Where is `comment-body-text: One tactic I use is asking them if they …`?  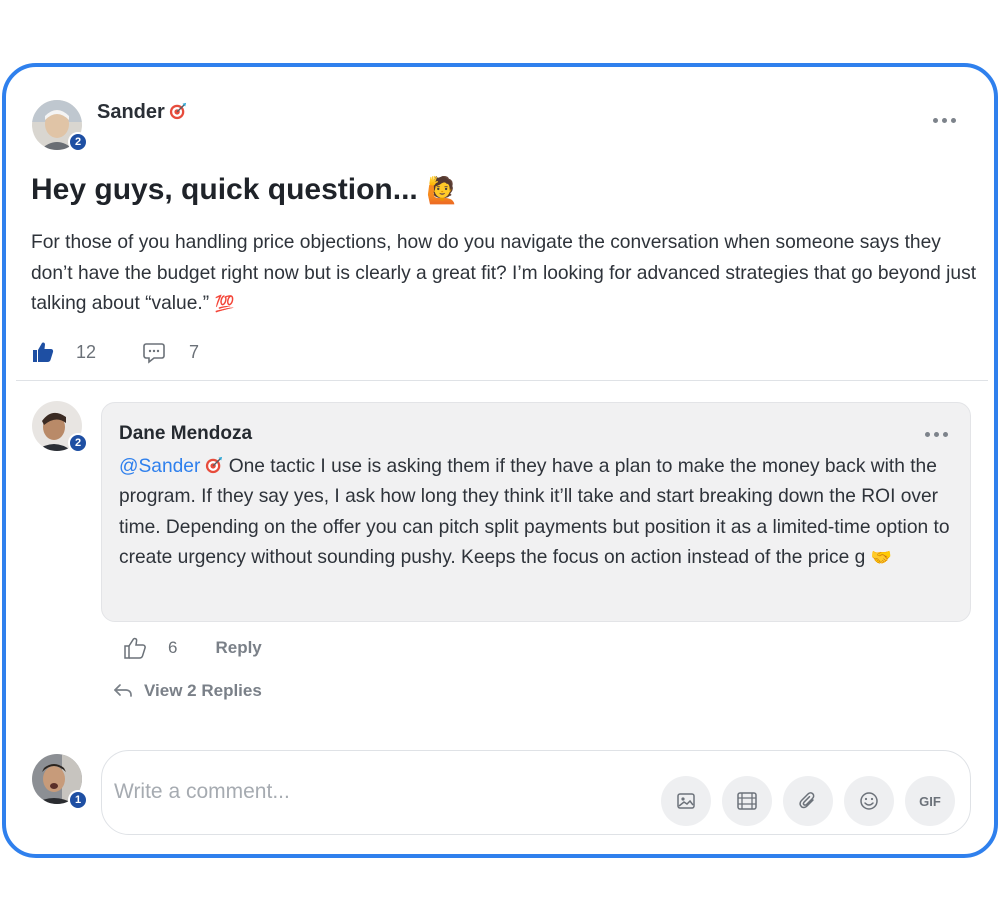
comment-body-text: One tactic I use is asking them if they … is located at coordinates (534, 512).